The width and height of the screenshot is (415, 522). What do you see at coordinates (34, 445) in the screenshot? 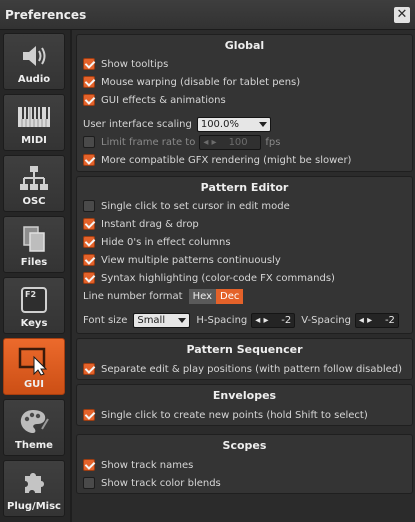
I see `sidebar-item-label: Theme` at bounding box center [34, 445].